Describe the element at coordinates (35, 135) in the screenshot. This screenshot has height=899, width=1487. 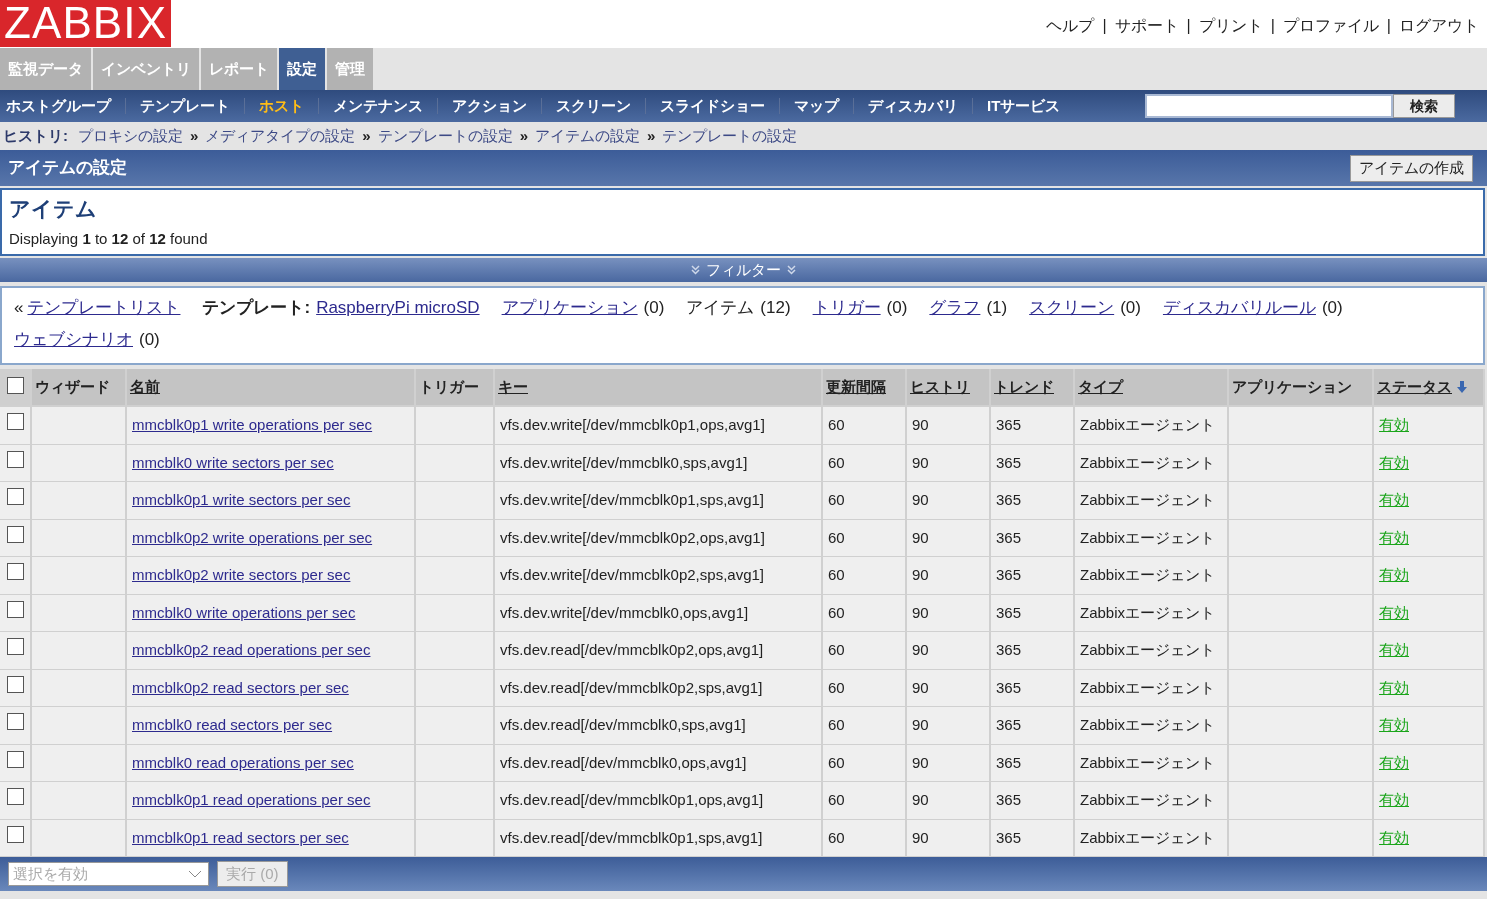
I see `history-label: ヒストリ:` at that location.